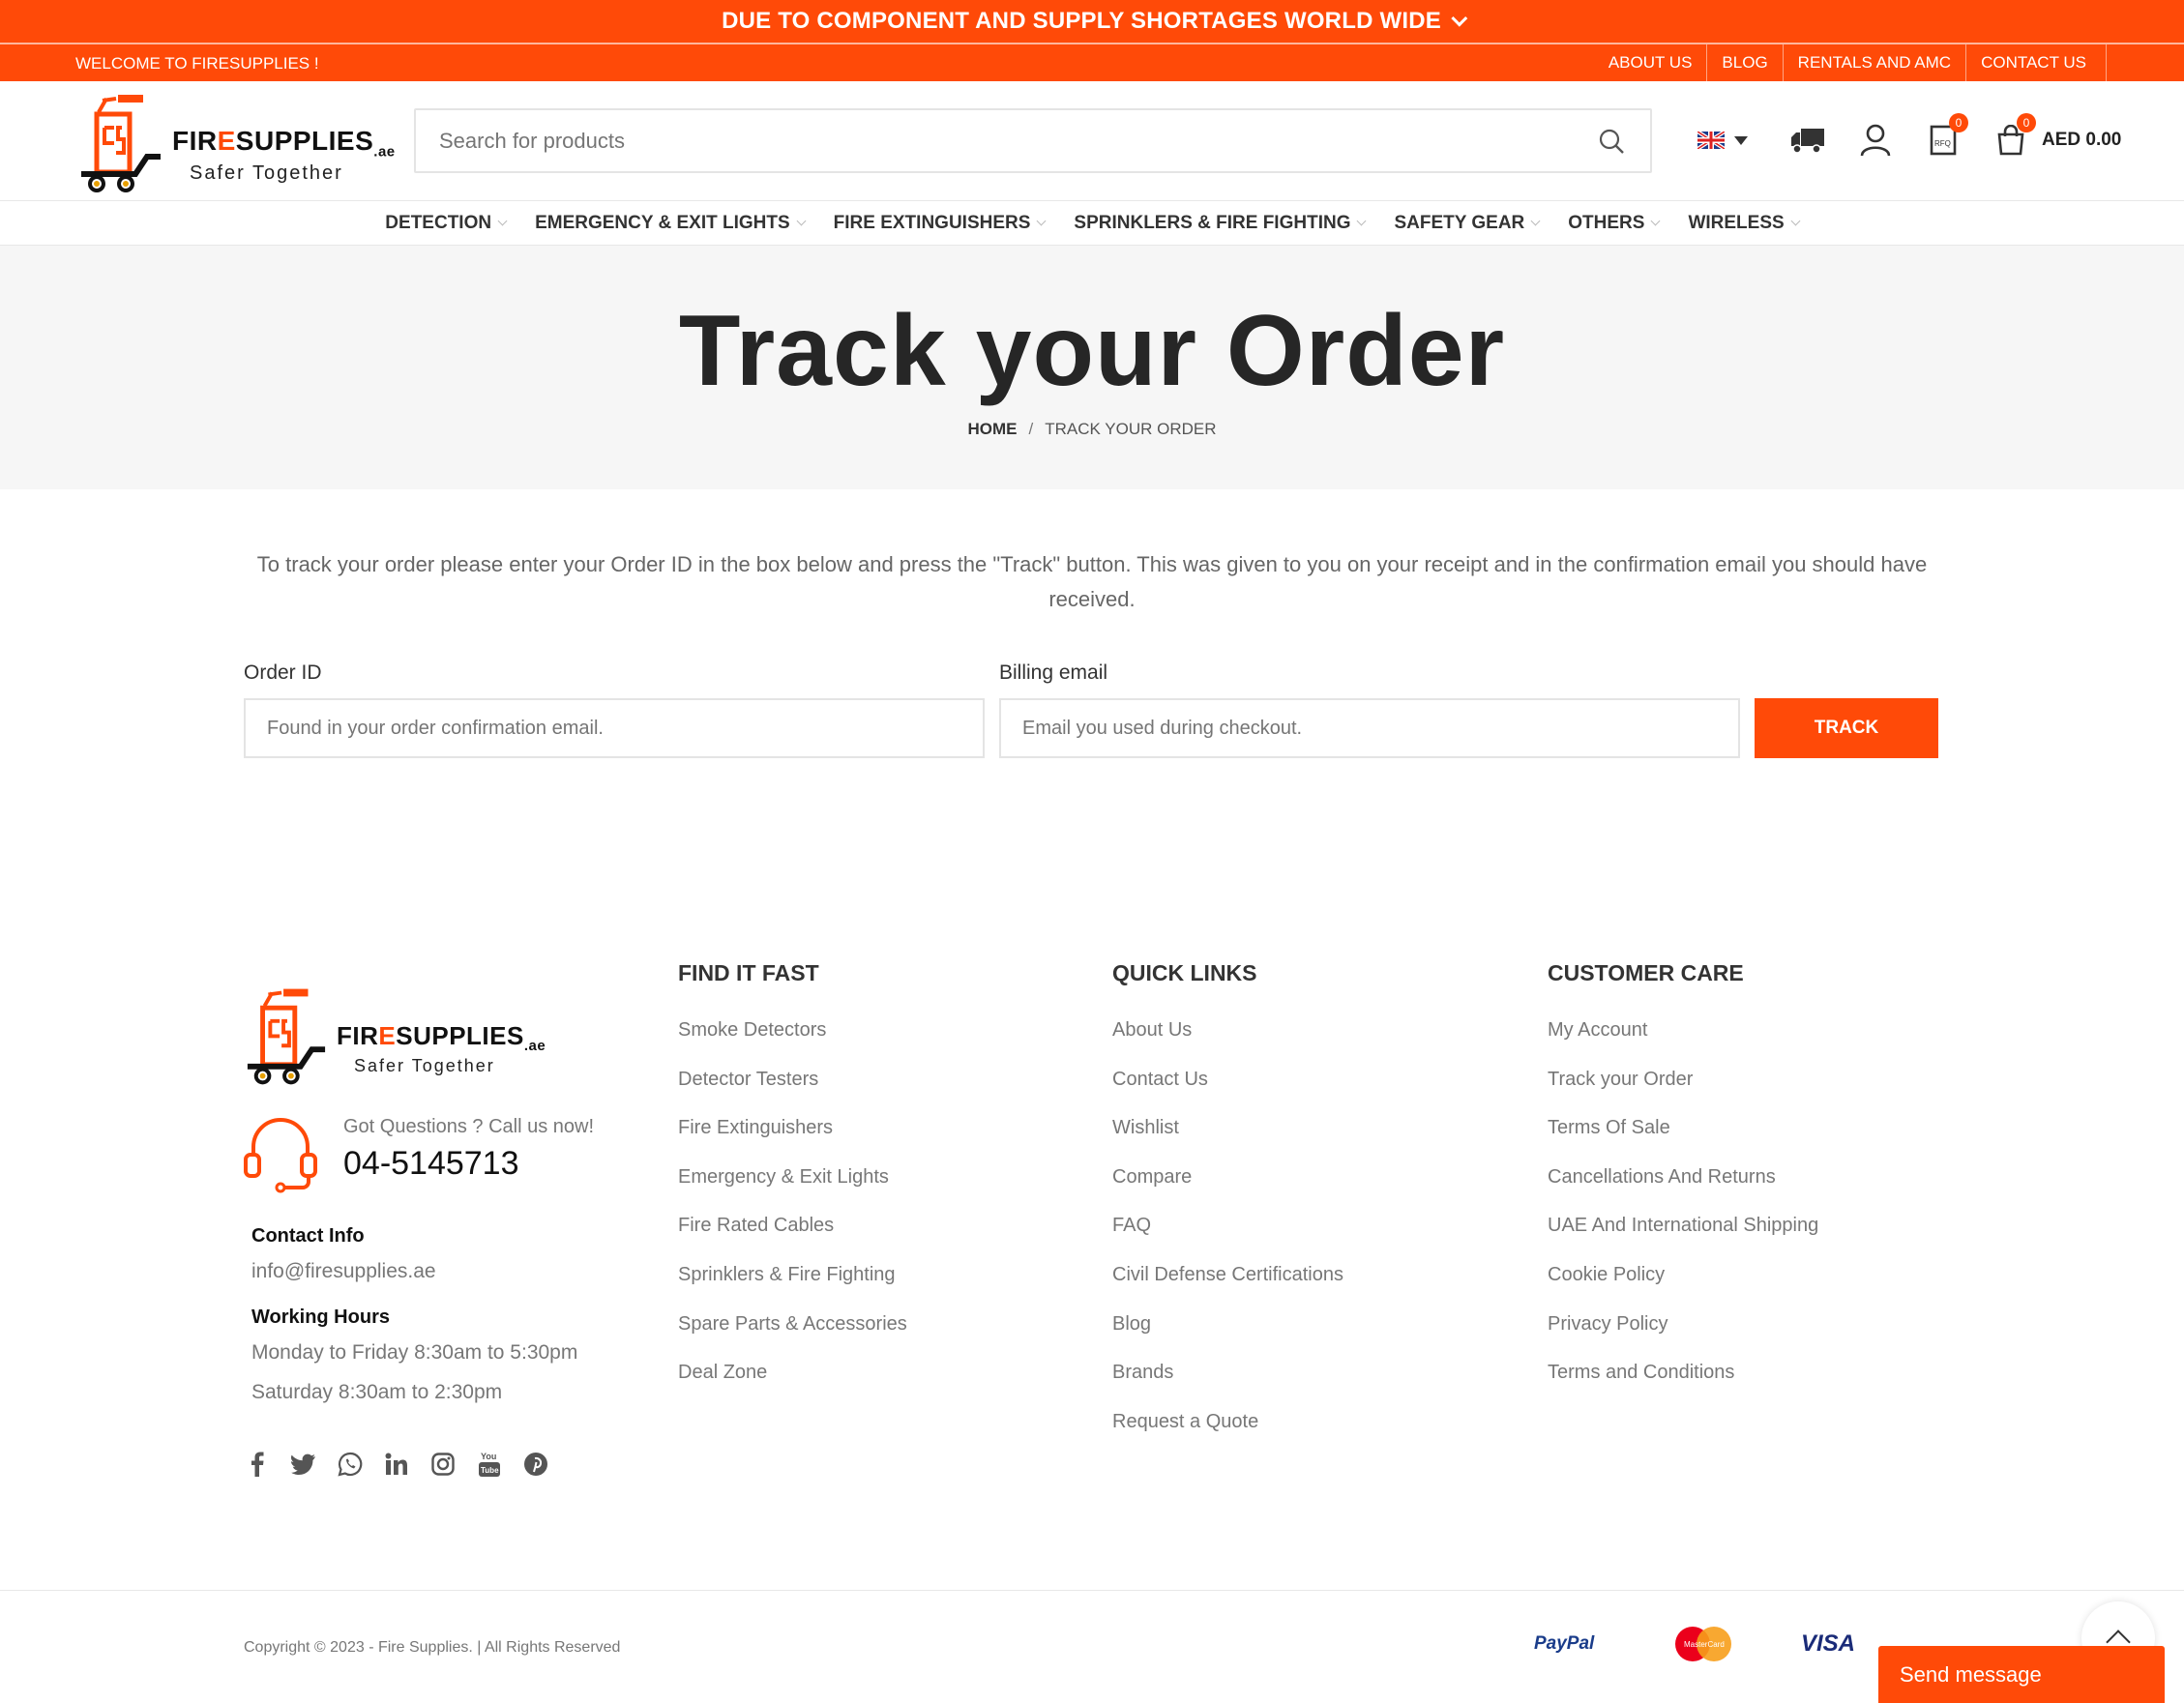 The image size is (2184, 1703). What do you see at coordinates (1611, 142) in the screenshot?
I see `search-icon` at bounding box center [1611, 142].